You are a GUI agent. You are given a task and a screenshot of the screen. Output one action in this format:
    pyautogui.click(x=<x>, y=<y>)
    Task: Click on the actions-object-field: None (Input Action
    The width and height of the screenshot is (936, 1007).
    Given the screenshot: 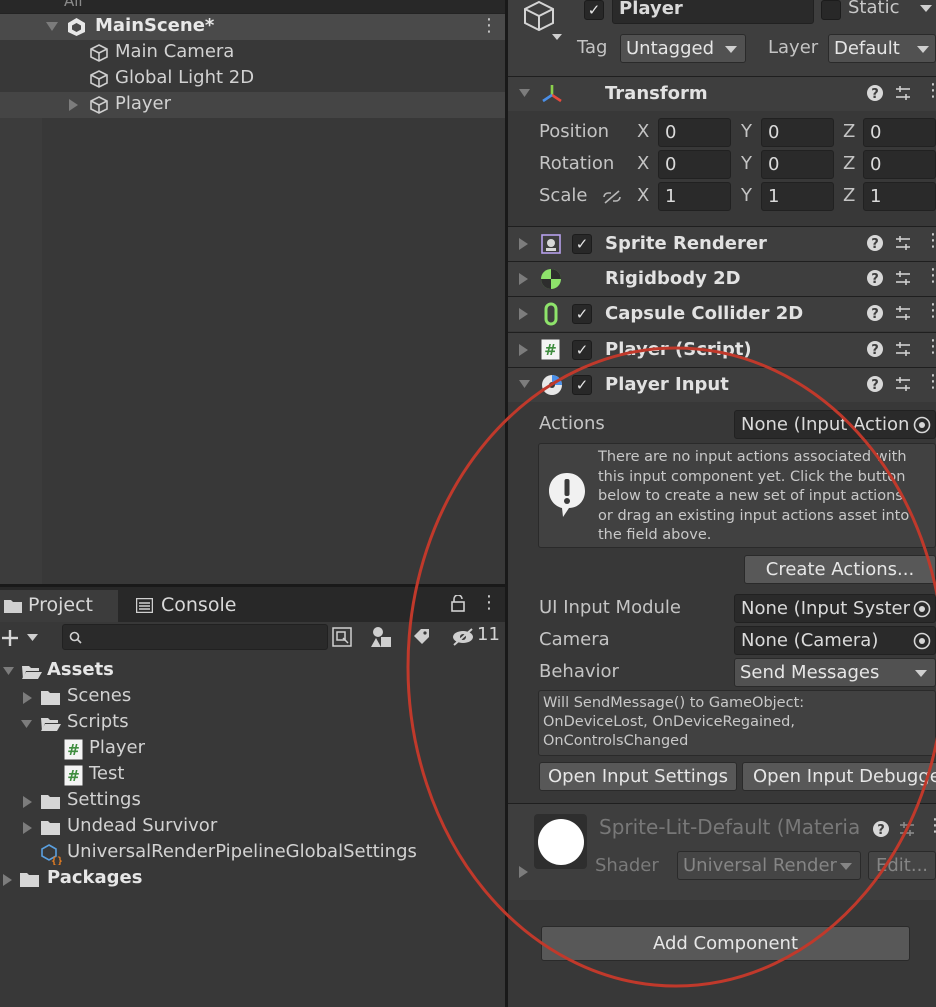 What is the action you would take?
    pyautogui.click(x=835, y=424)
    